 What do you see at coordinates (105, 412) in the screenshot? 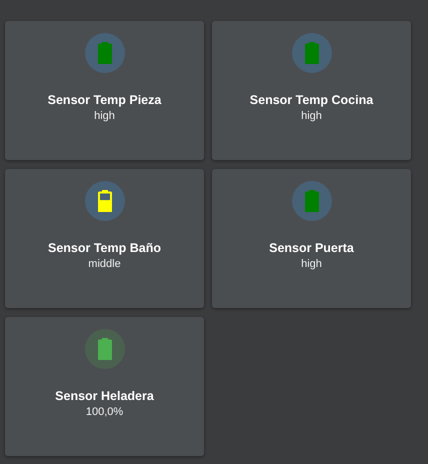
I see `sensor-state: 100,0%` at bounding box center [105, 412].